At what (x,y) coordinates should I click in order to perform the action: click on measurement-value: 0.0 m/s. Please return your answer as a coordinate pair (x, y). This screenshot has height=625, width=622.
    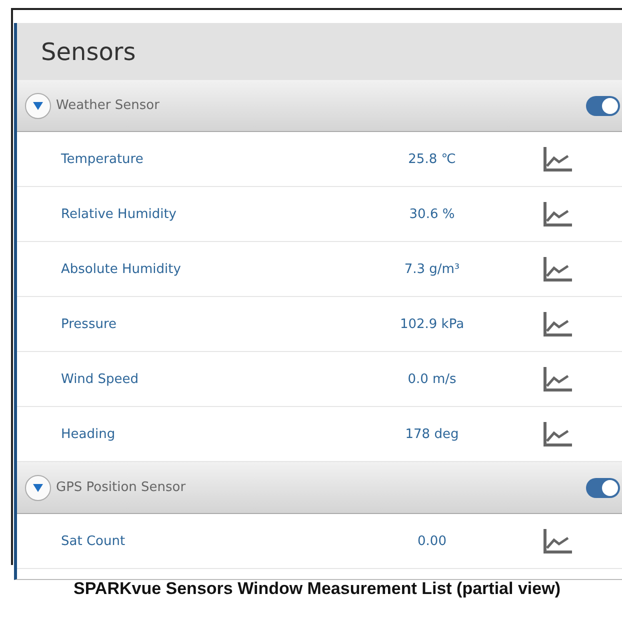
    Looking at the image, I should click on (432, 379).